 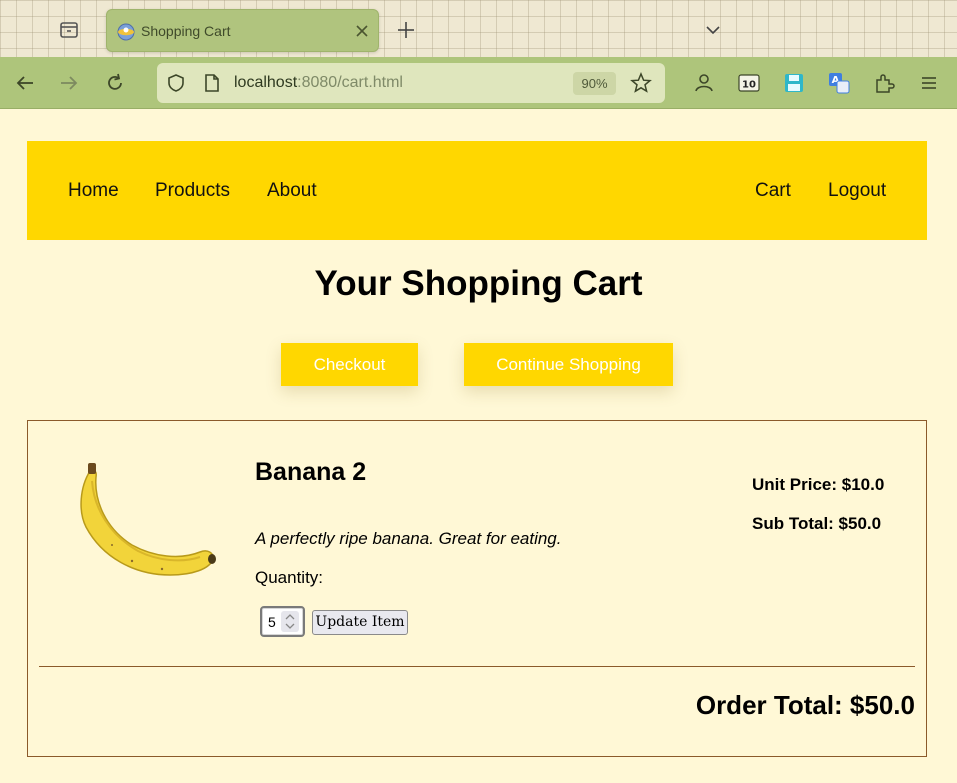 What do you see at coordinates (25, 83) in the screenshot?
I see `back-icon` at bounding box center [25, 83].